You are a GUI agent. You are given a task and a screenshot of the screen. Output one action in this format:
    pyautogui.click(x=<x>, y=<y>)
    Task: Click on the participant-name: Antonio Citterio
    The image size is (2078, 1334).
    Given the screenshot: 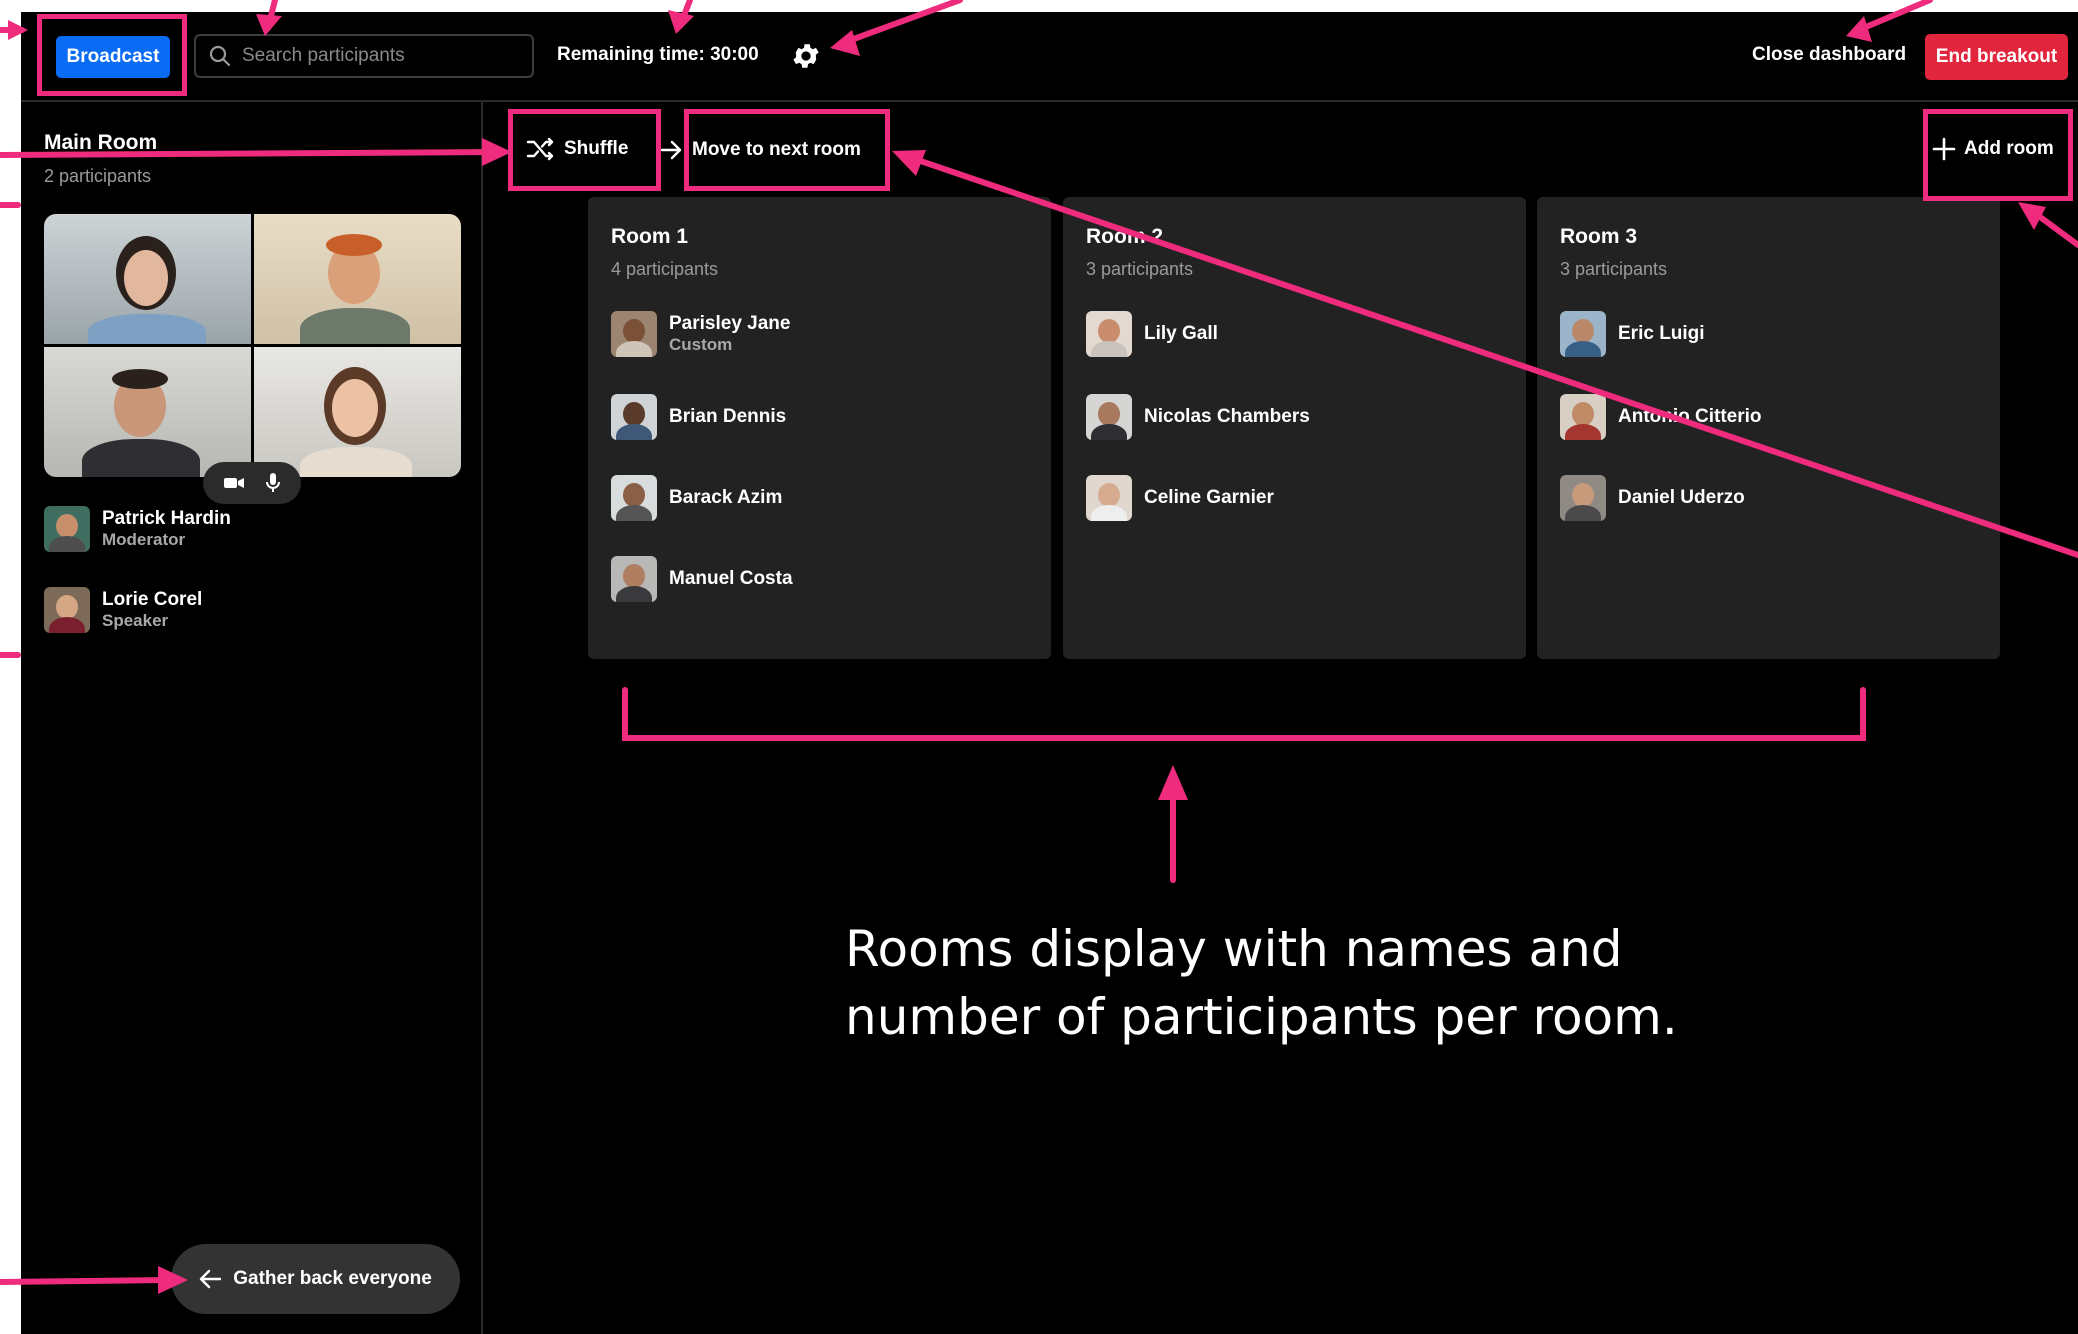 What is the action you would take?
    pyautogui.click(x=1690, y=416)
    